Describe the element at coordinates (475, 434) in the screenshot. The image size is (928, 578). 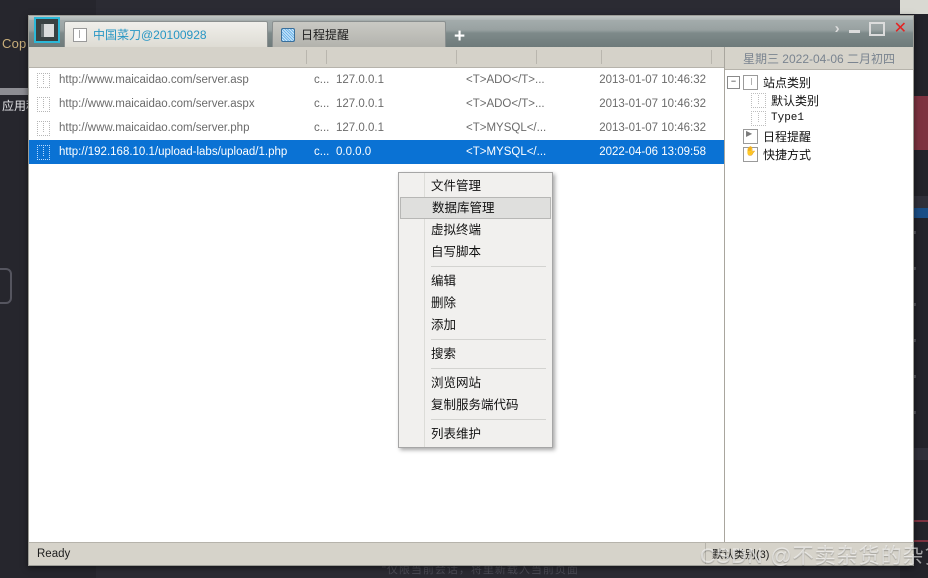
I see `menu-item-list-maintenance: 列表维护` at that location.